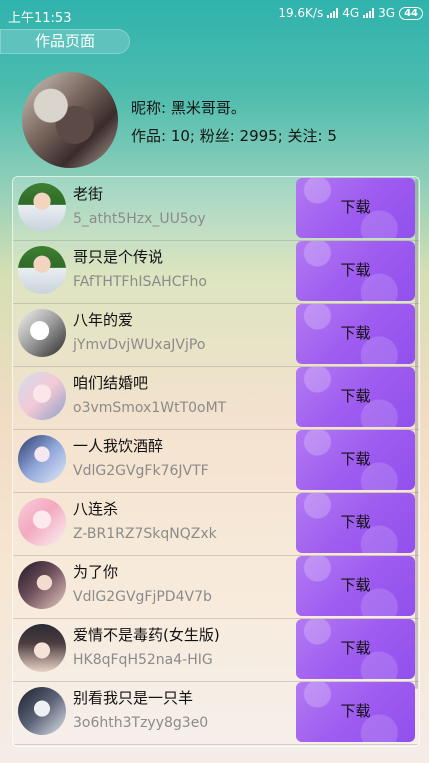 The width and height of the screenshot is (429, 763). I want to click on item-id: 3o6hth3Tzyy8g3e0, so click(141, 723).